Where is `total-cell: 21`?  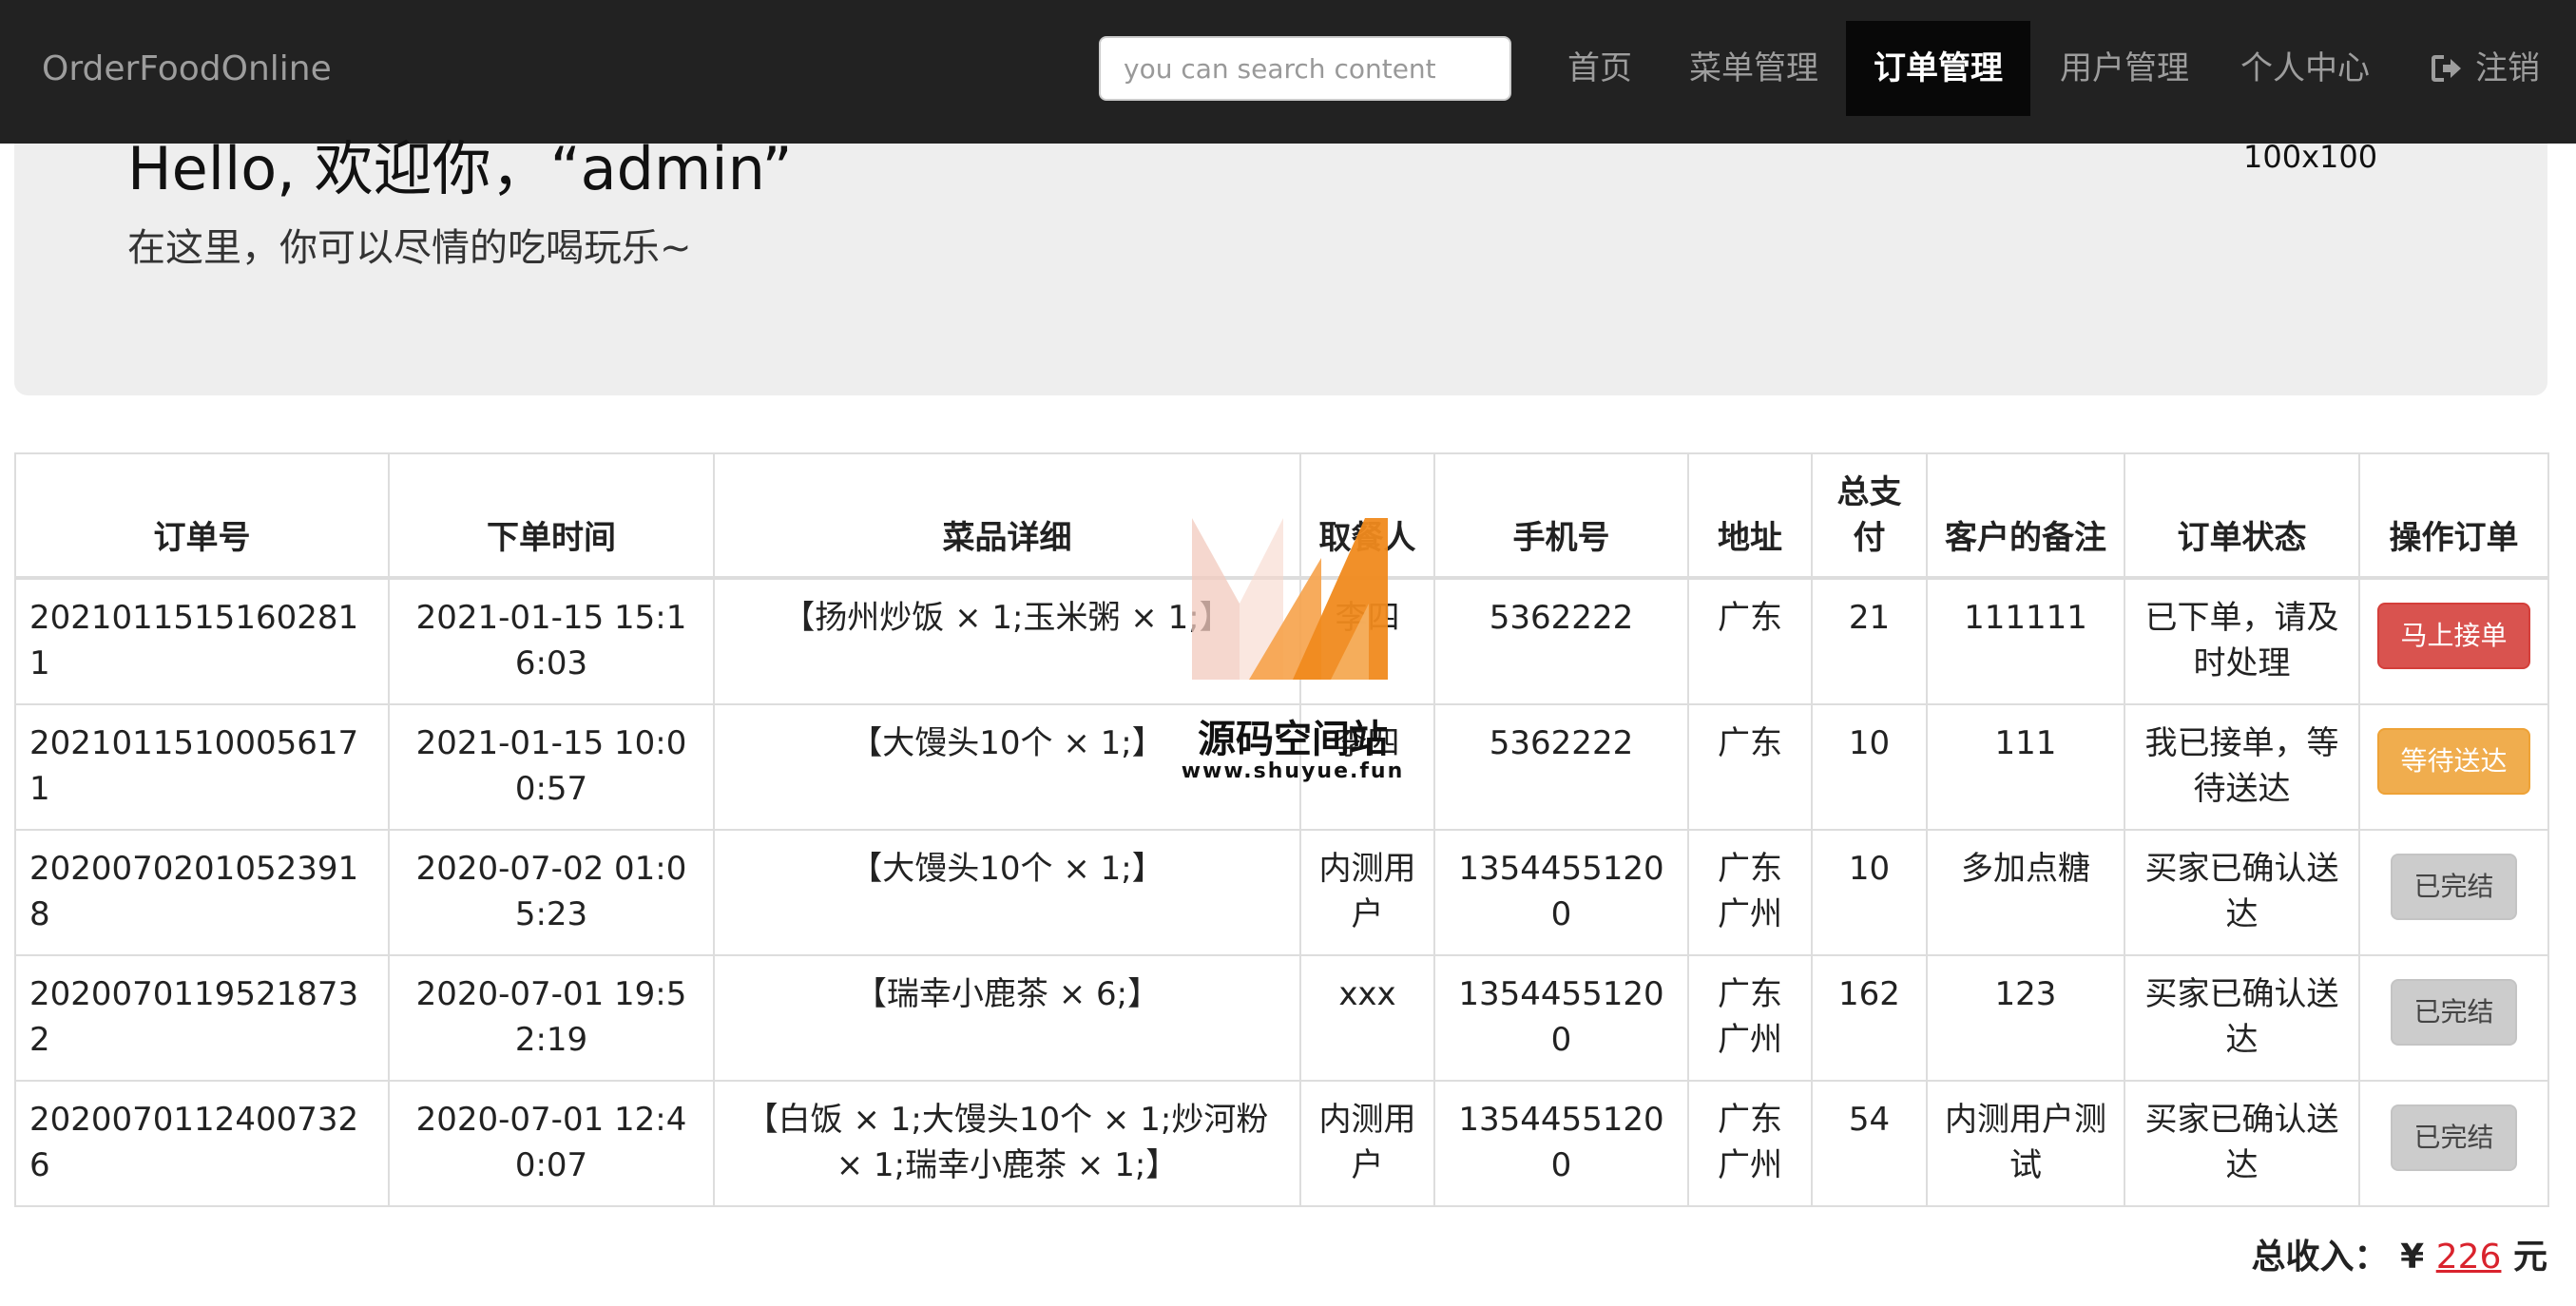
total-cell: 21 is located at coordinates (1870, 641).